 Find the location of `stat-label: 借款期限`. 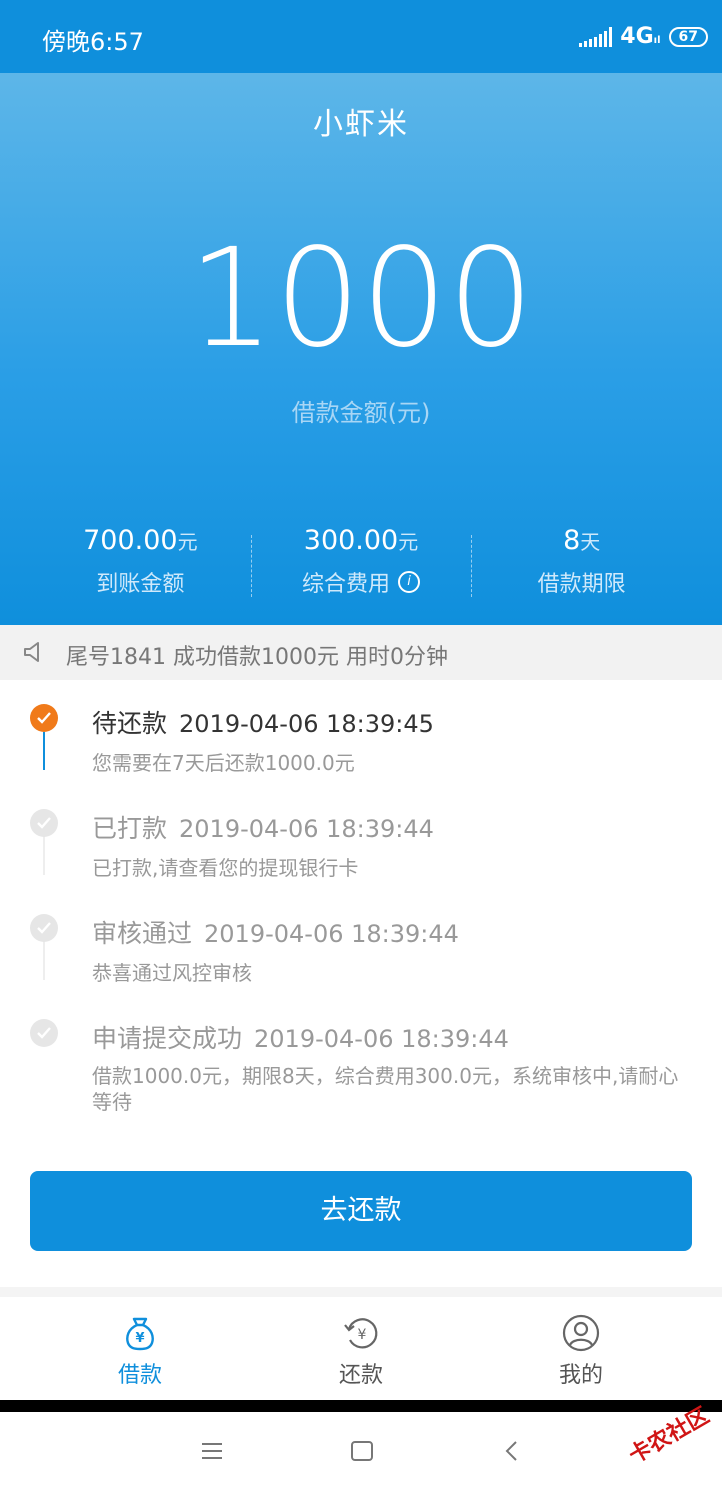

stat-label: 借款期限 is located at coordinates (581, 584).